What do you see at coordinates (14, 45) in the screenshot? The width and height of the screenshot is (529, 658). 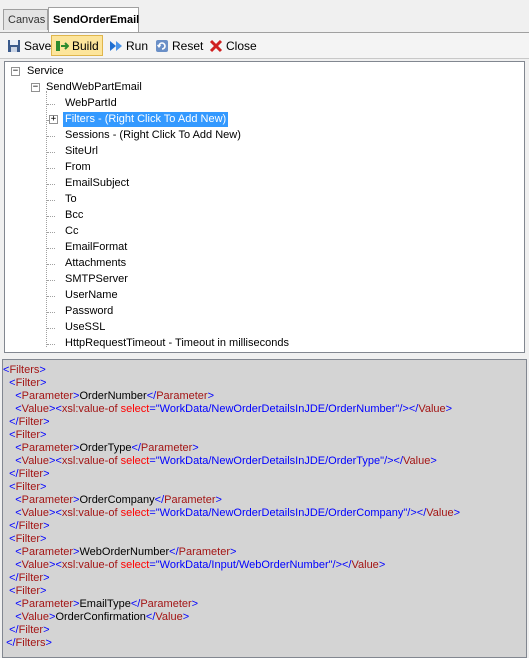 I see `floppy-disk-icon` at bounding box center [14, 45].